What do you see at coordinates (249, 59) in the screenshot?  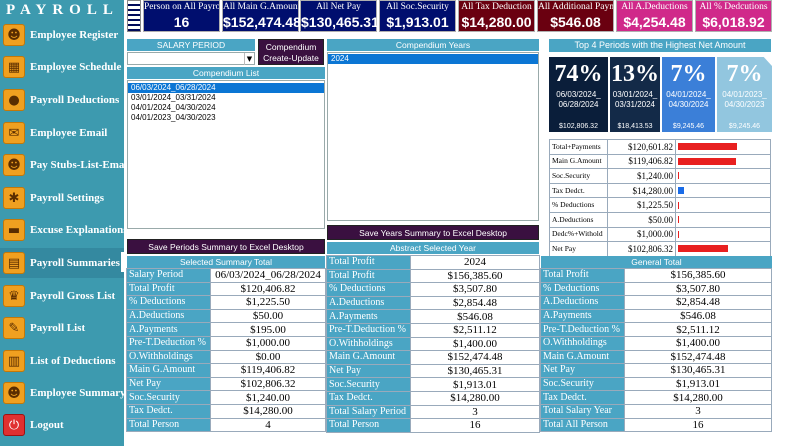 I see `chevron-down-icon: ▼` at bounding box center [249, 59].